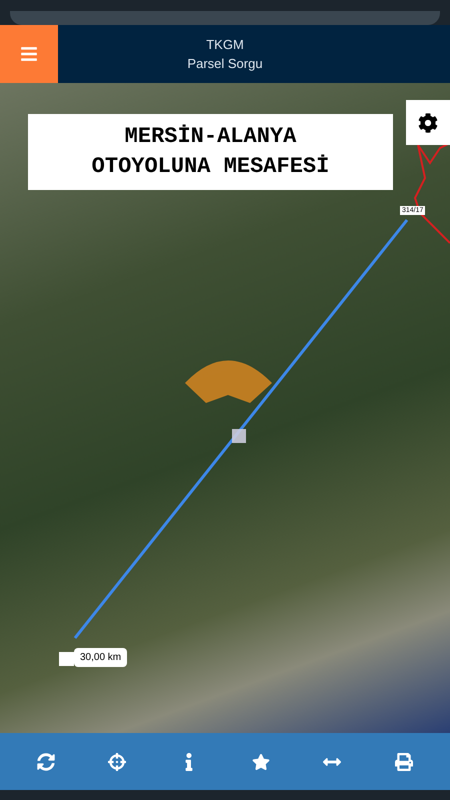 The width and height of the screenshot is (450, 800). Describe the element at coordinates (210, 137) in the screenshot. I see `map-title-line: MERSİN-ALANYA` at that location.